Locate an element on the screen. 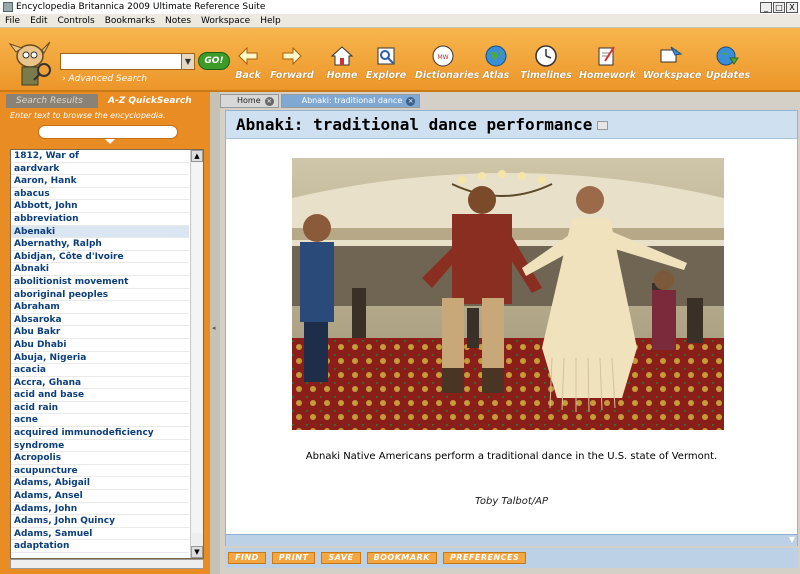 The image size is (800, 574). list-item: adaptation is located at coordinates (100, 546).